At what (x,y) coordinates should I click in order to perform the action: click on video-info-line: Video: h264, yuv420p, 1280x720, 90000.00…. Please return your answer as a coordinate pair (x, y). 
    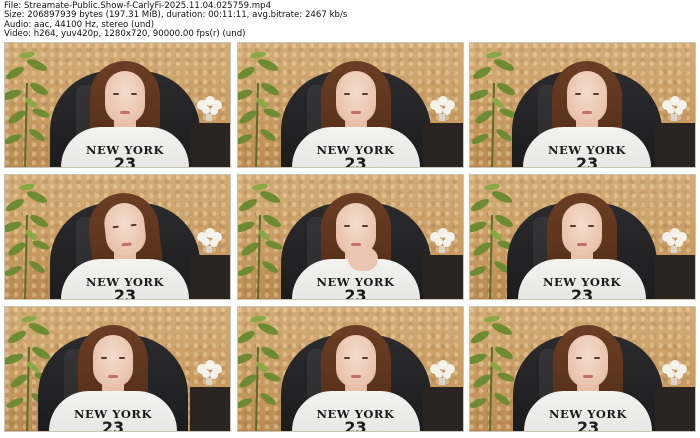
    Looking at the image, I should click on (125, 34).